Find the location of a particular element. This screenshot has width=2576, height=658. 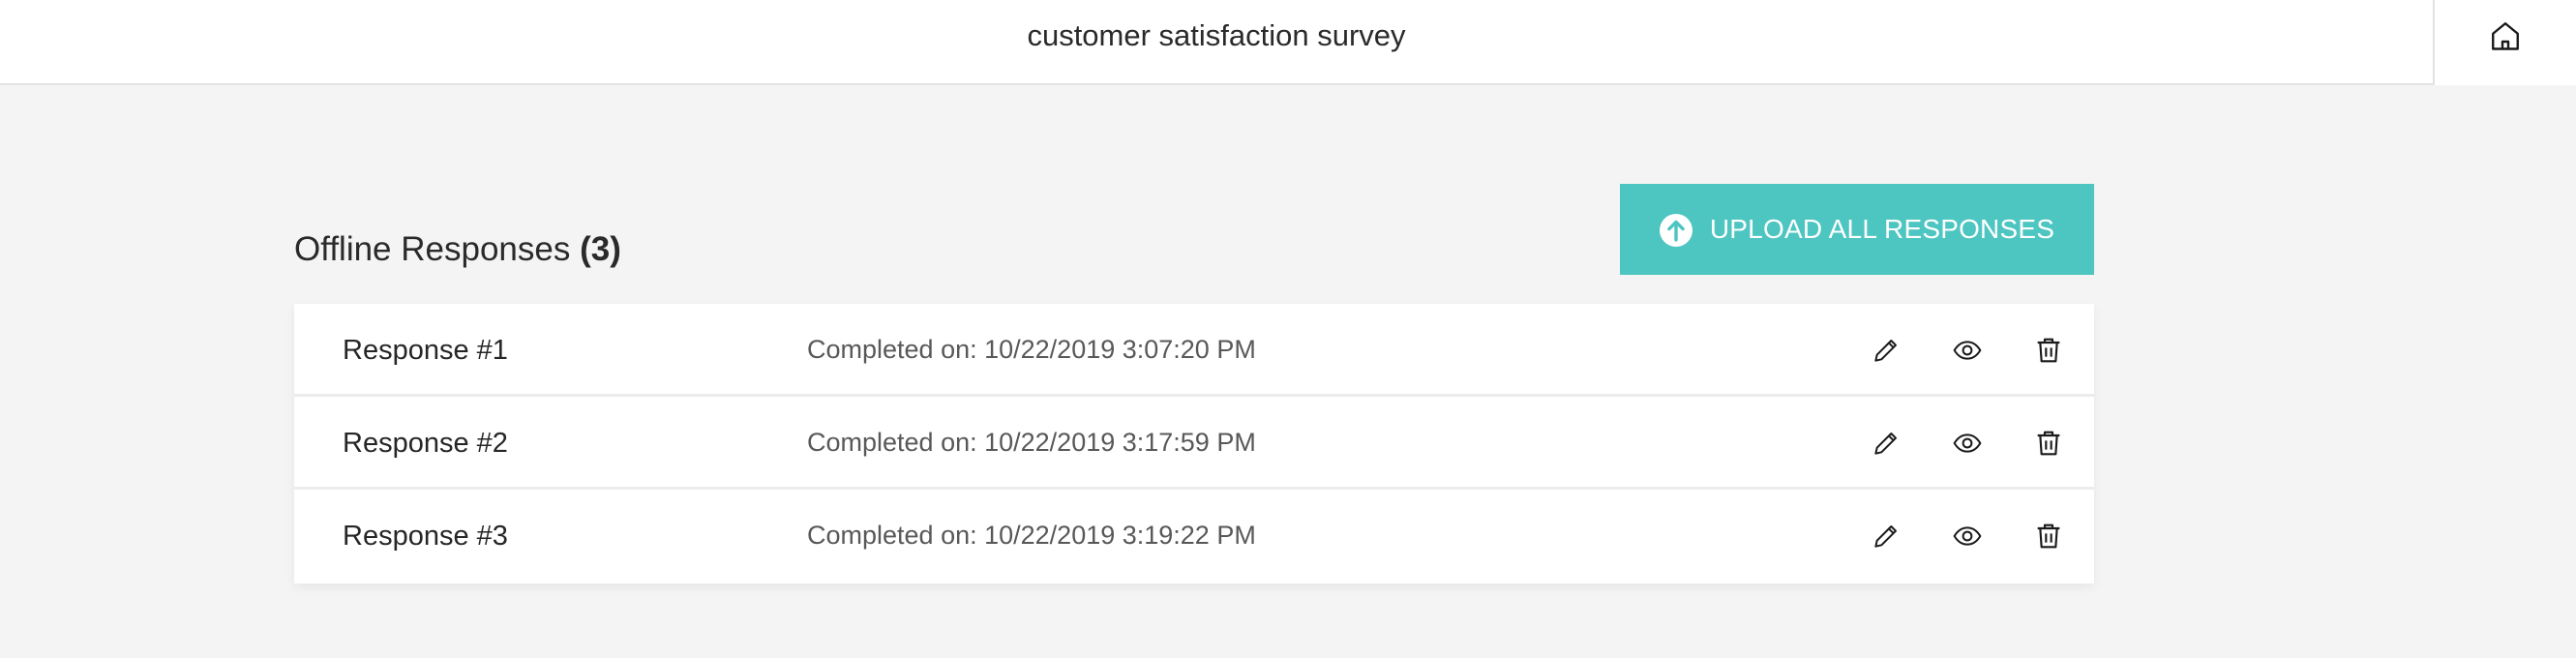

response-count: (3) is located at coordinates (600, 249).